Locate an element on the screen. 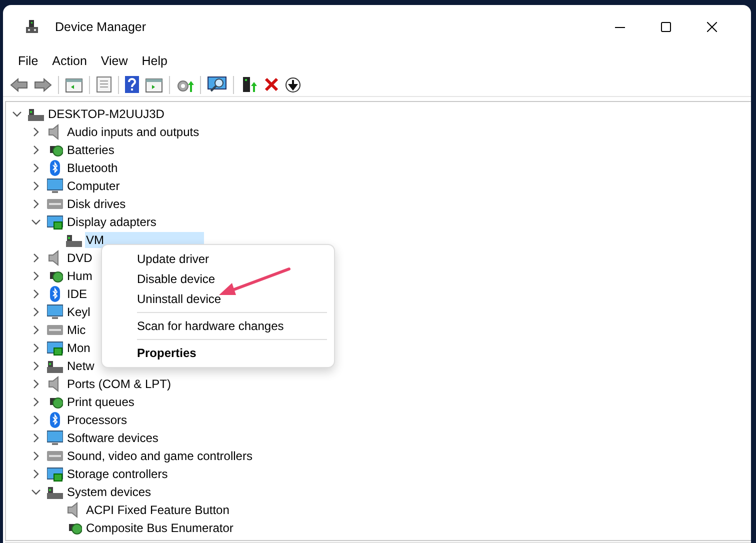  device-manager-icon is located at coordinates (32, 27).